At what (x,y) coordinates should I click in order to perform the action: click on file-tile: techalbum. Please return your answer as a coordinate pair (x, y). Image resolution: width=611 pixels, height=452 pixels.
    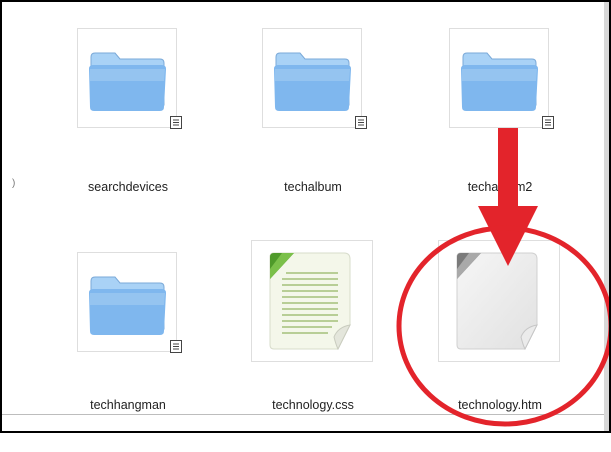
    Looking at the image, I should click on (313, 128).